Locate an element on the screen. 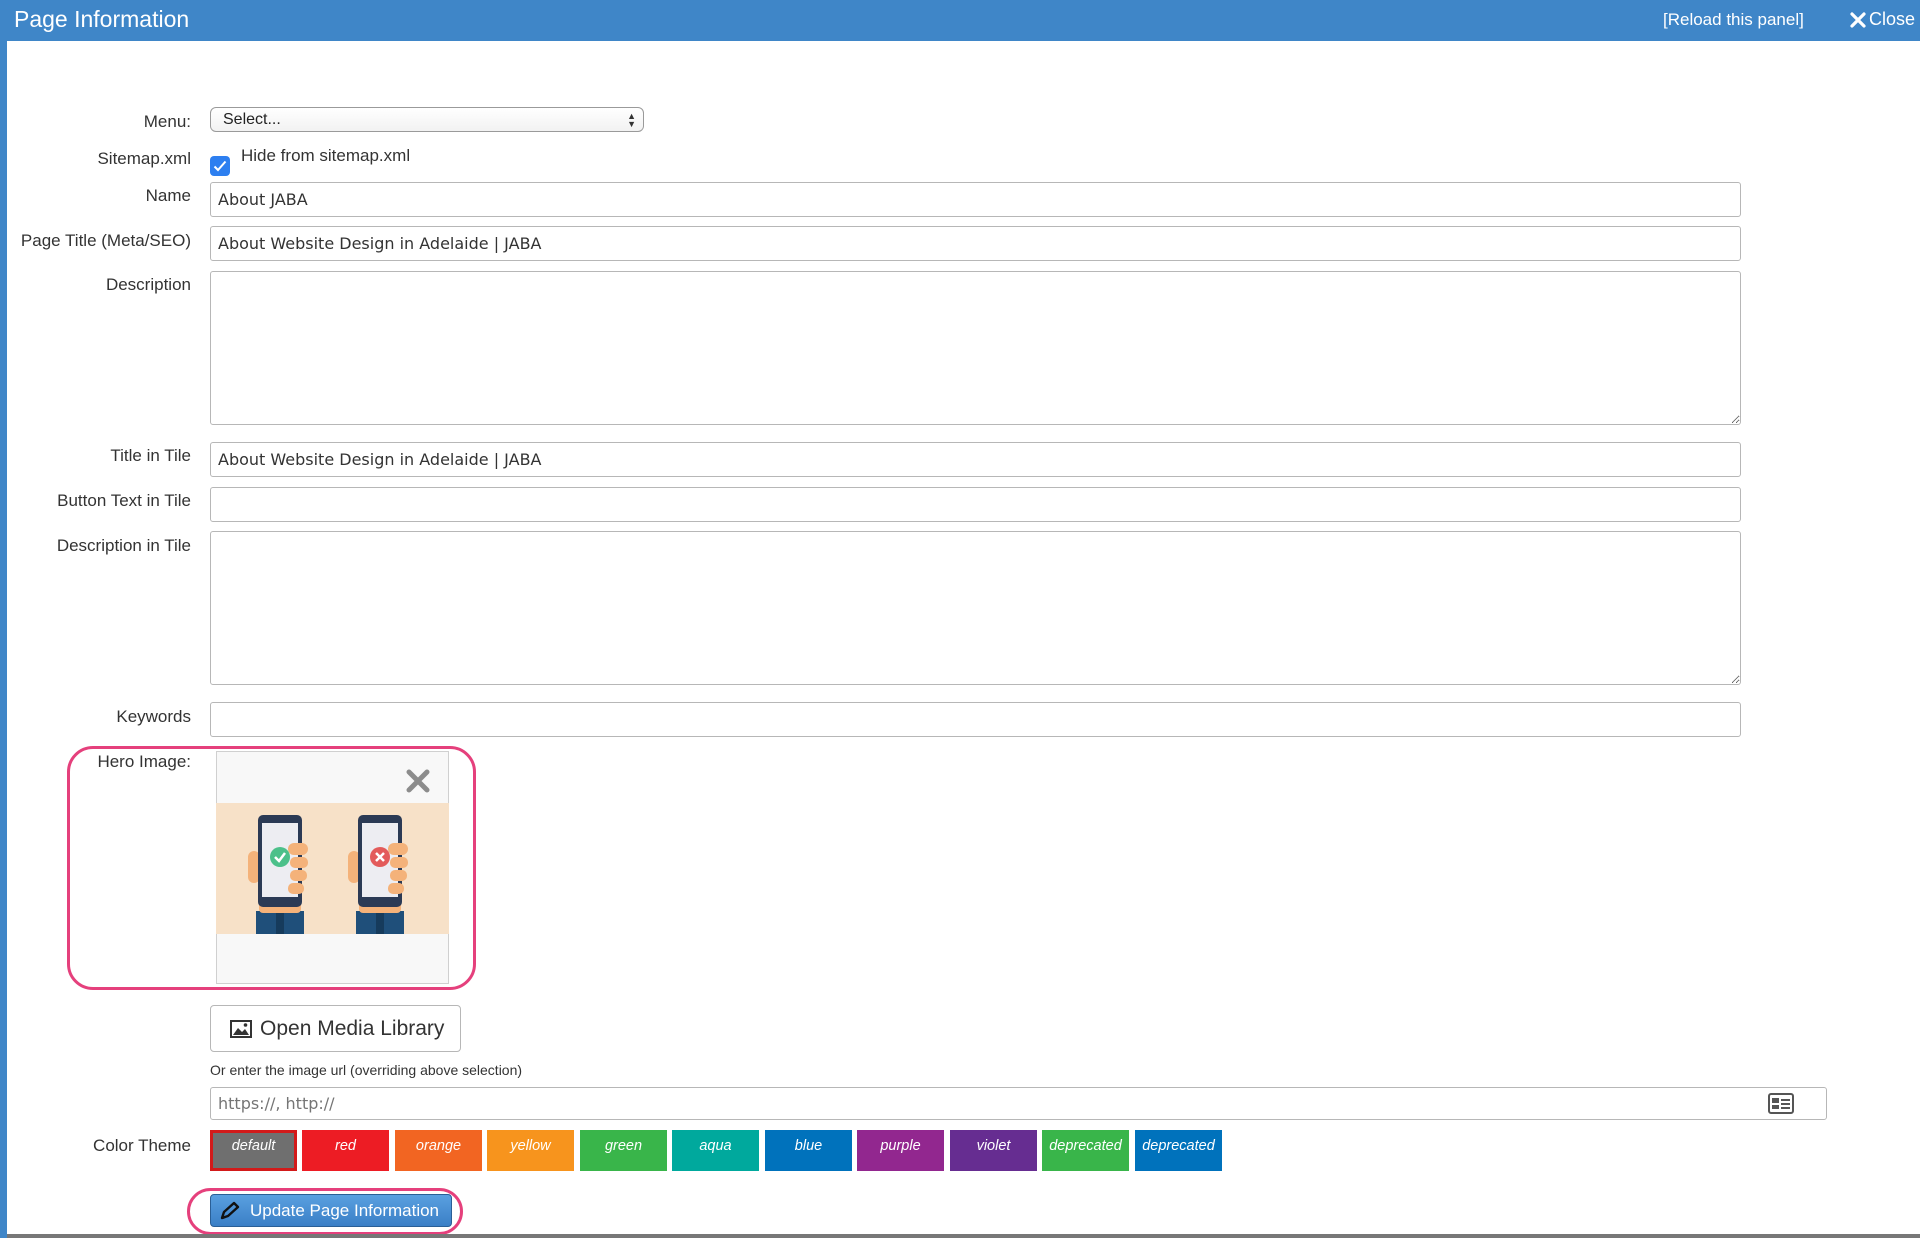 This screenshot has width=1920, height=1238. update-page-information-label: Update Page Information is located at coordinates (345, 1210).